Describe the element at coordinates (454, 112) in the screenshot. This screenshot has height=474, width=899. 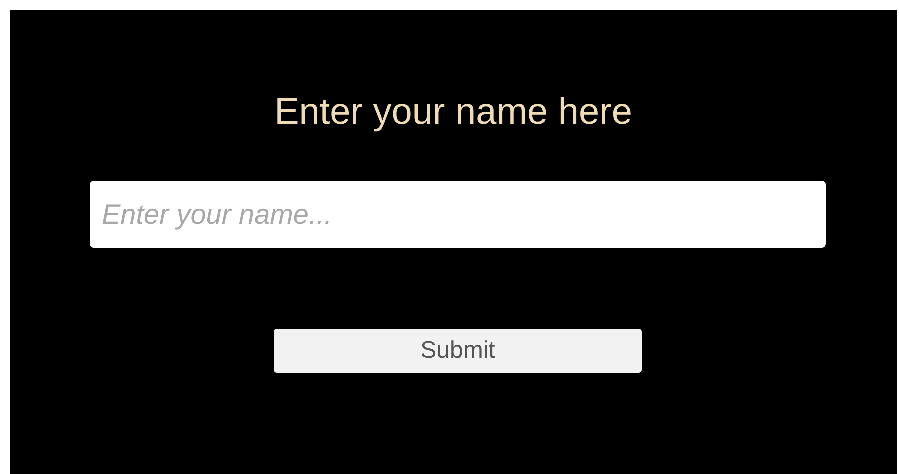
I see `form-title: Enter your name here` at that location.